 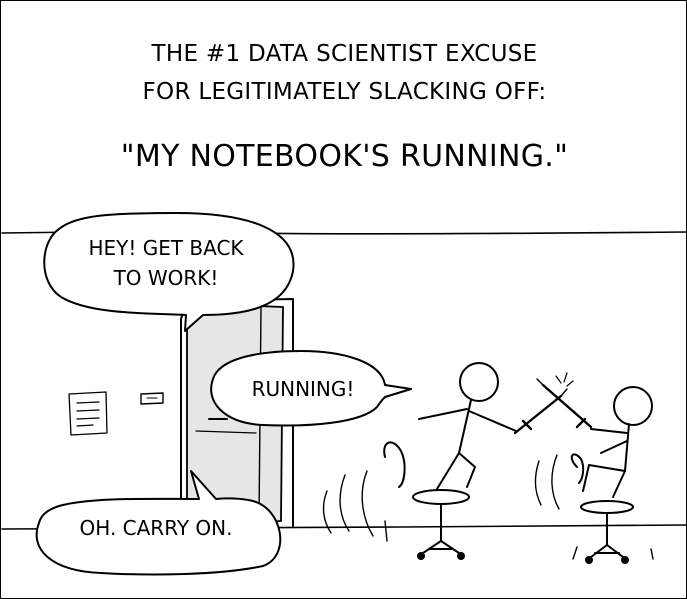 I want to click on right-motion-lines, so click(x=594, y=507).